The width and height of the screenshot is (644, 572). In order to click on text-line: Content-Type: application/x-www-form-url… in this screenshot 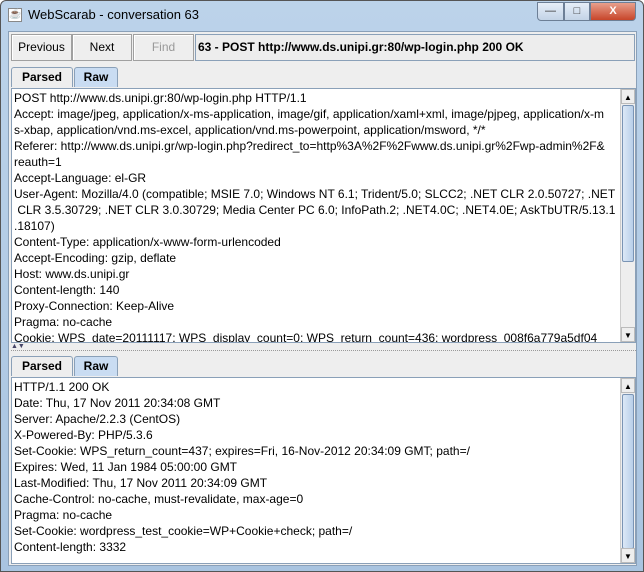, I will do `click(147, 242)`.